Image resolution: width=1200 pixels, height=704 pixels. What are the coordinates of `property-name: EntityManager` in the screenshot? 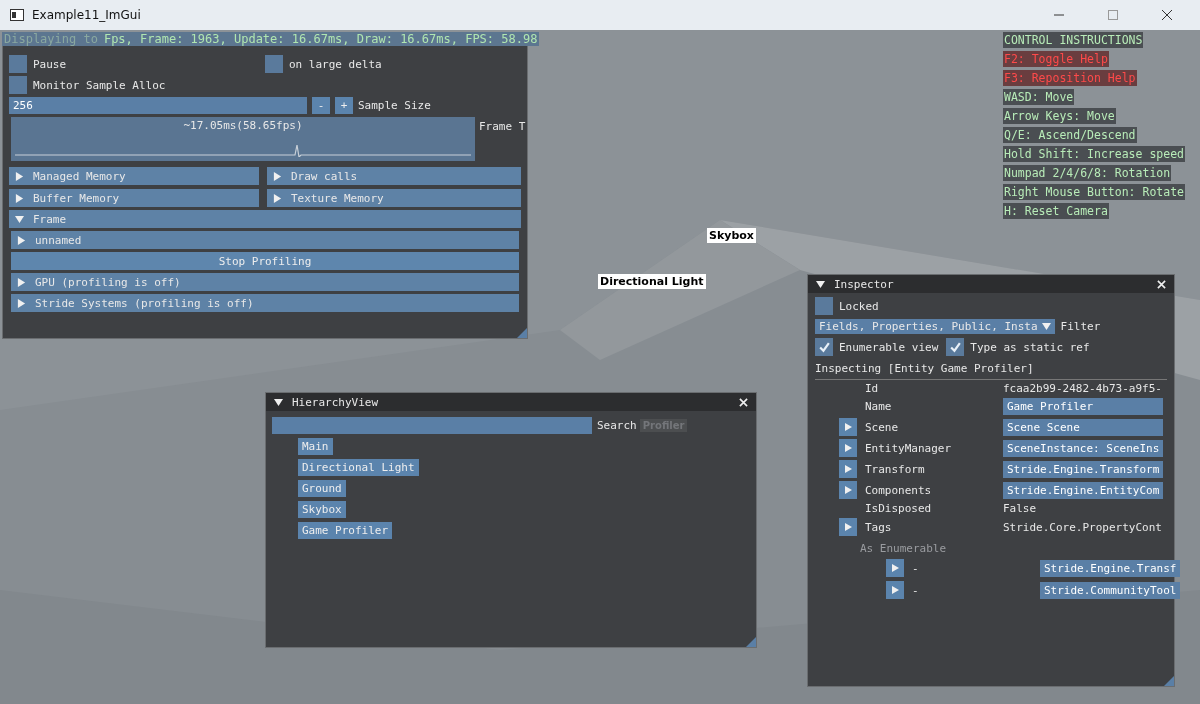 It's located at (909, 448).